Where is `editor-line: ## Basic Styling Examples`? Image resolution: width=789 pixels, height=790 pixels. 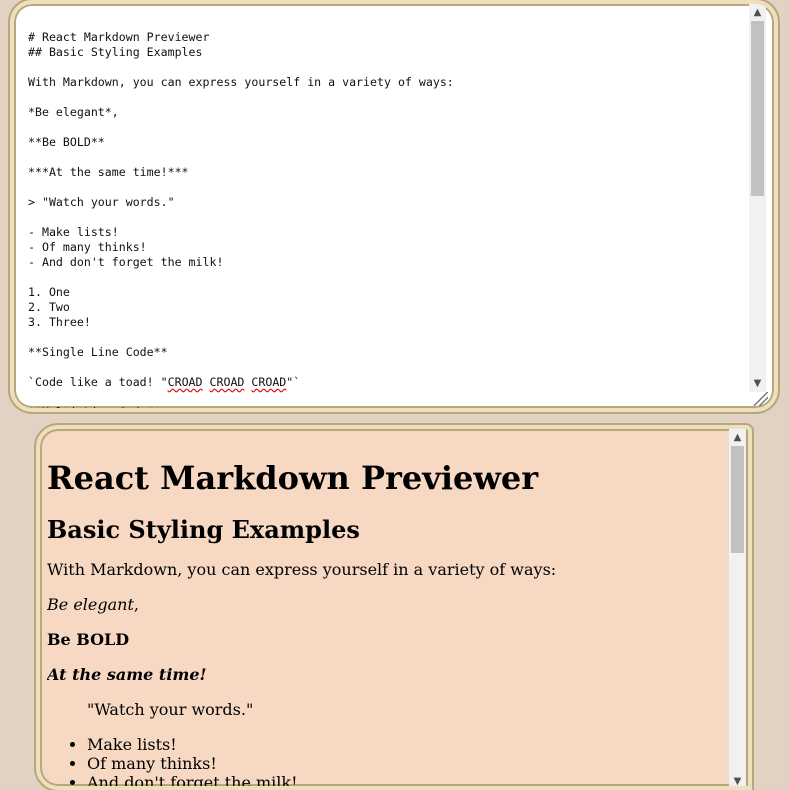
editor-line: ## Basic Styling Examples is located at coordinates (115, 52).